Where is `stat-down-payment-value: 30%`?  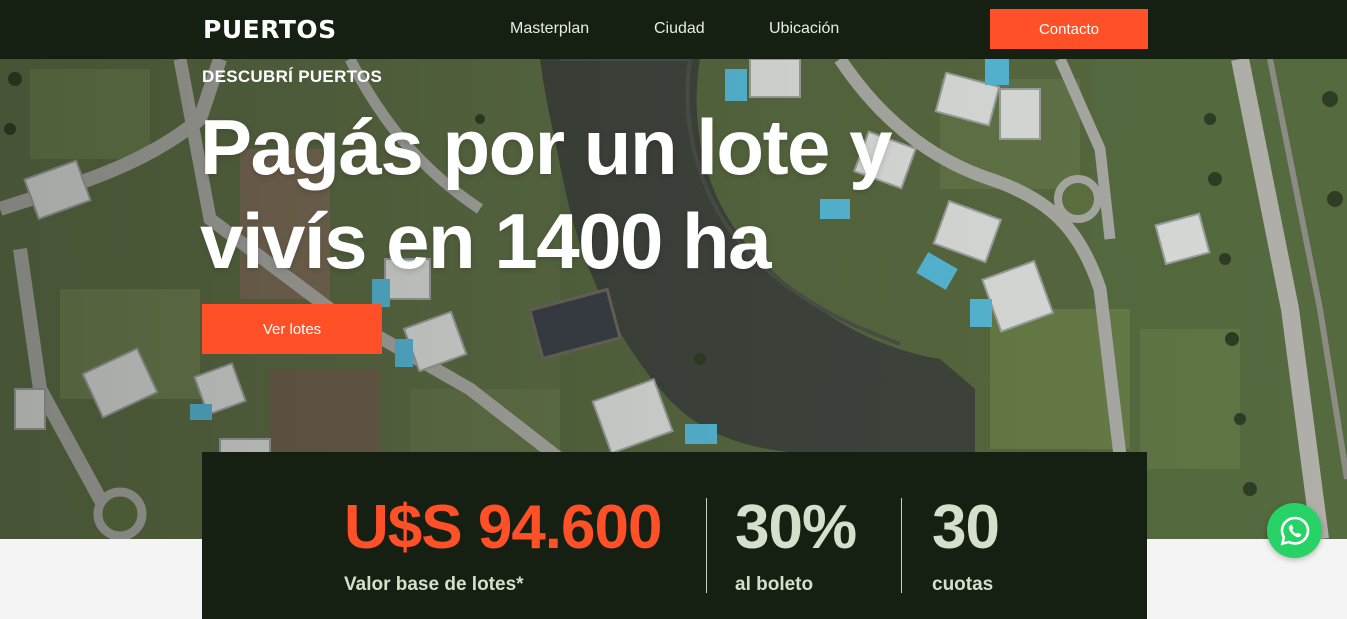
stat-down-payment-value: 30% is located at coordinates (796, 527).